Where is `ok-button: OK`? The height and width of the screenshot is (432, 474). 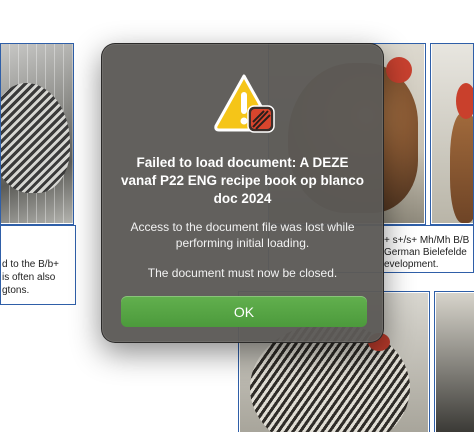 ok-button: OK is located at coordinates (244, 311).